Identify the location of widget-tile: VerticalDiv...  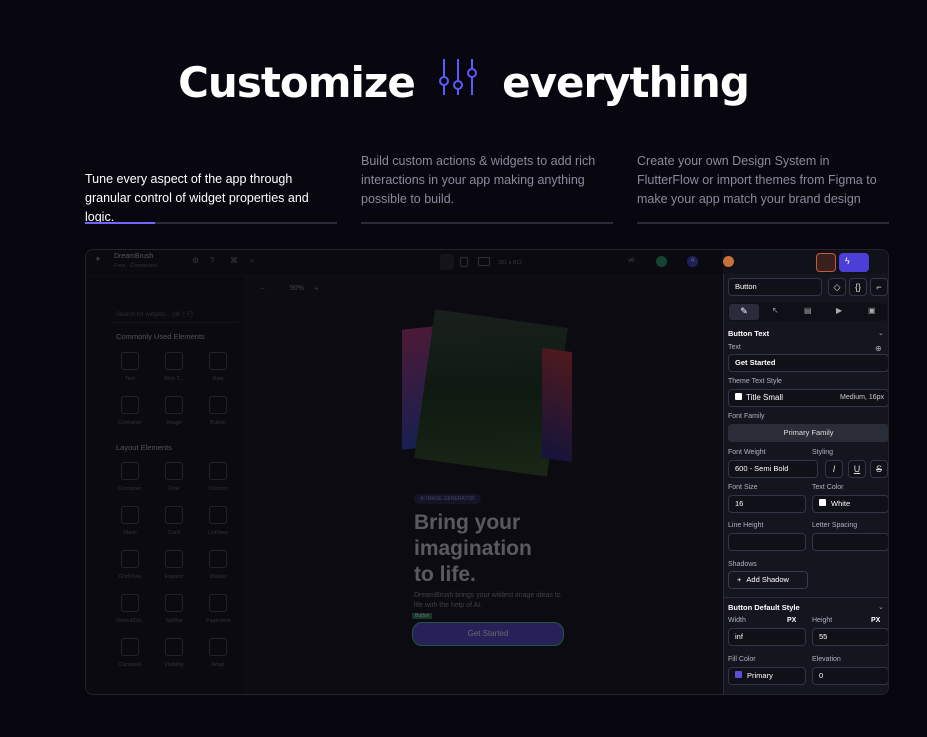
(130, 611).